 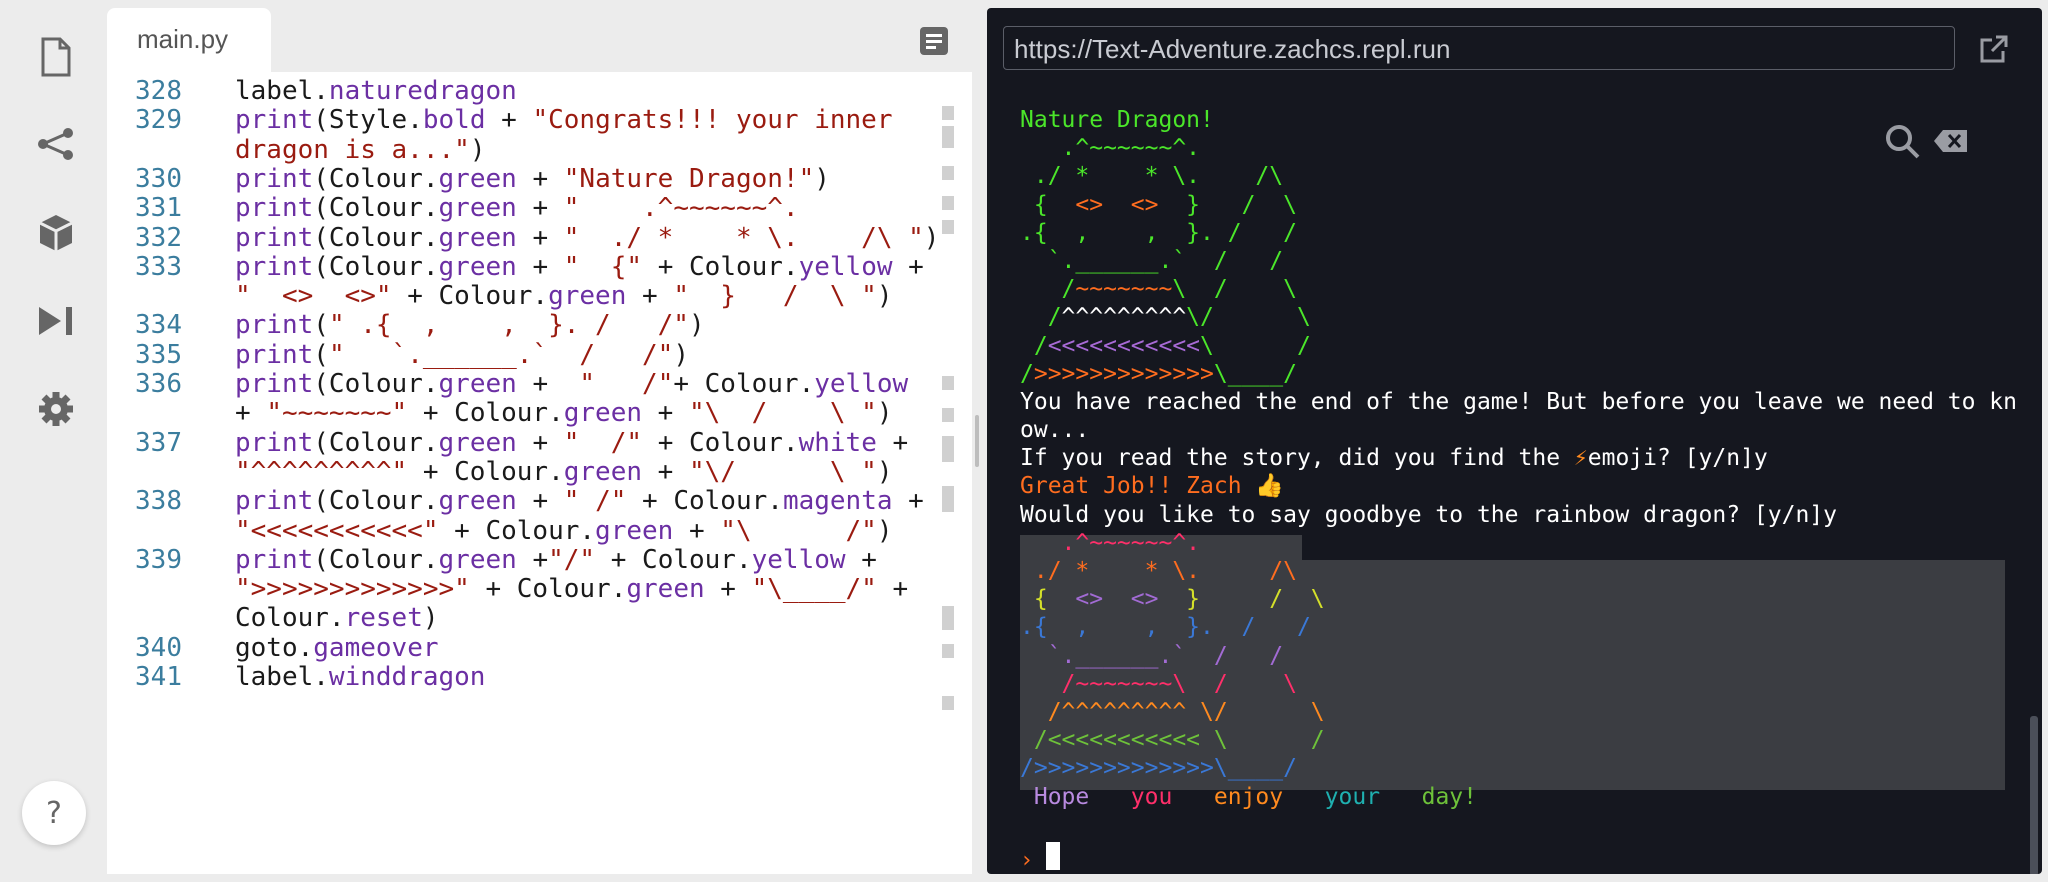 What do you see at coordinates (183, 39) in the screenshot?
I see `tab-label: main.py` at bounding box center [183, 39].